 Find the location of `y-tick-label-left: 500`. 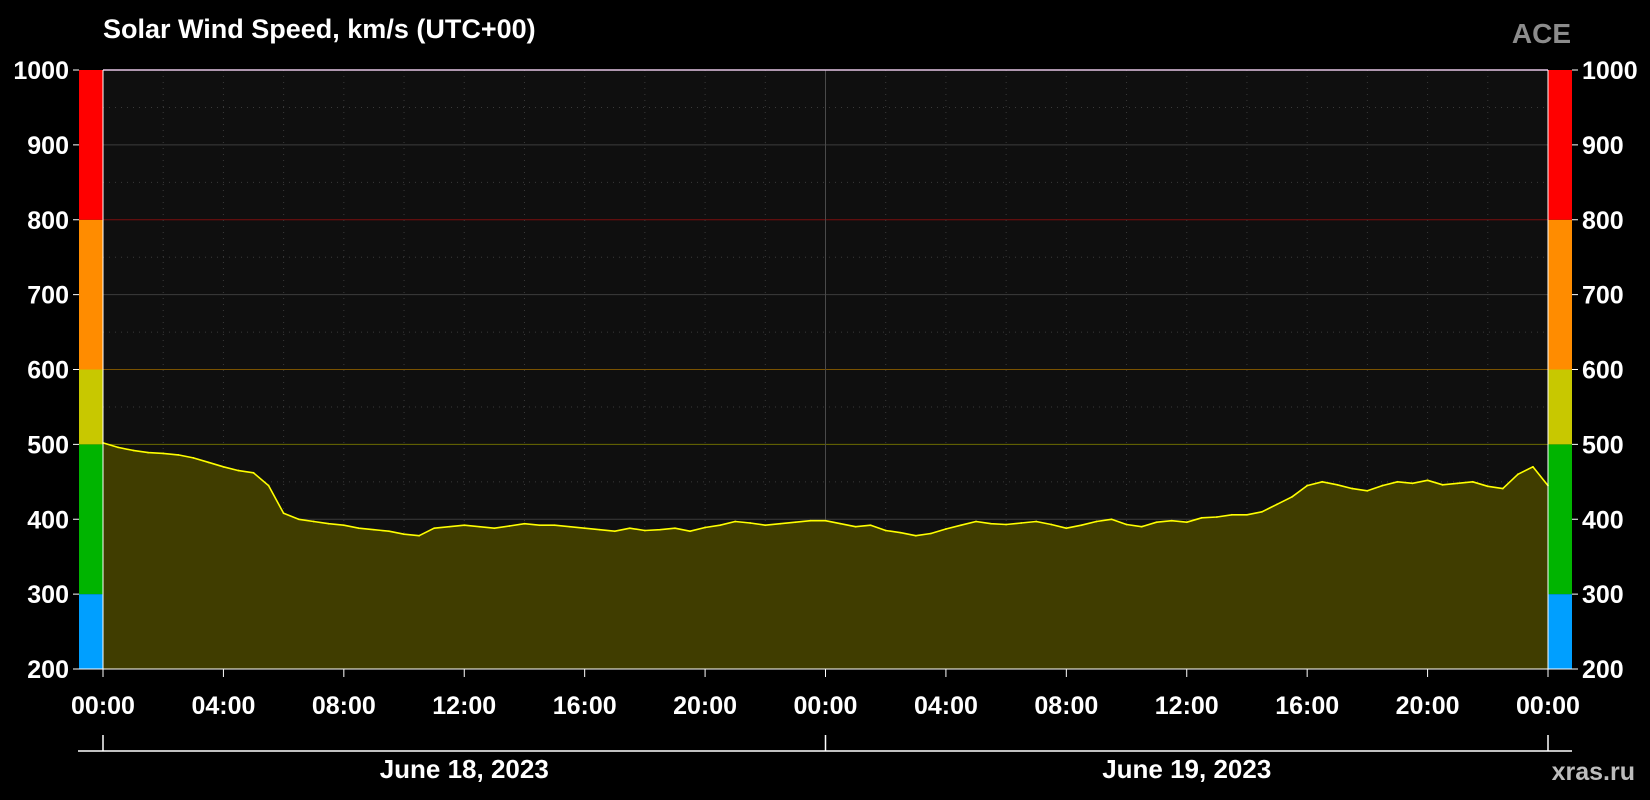

y-tick-label-left: 500 is located at coordinates (48, 445).